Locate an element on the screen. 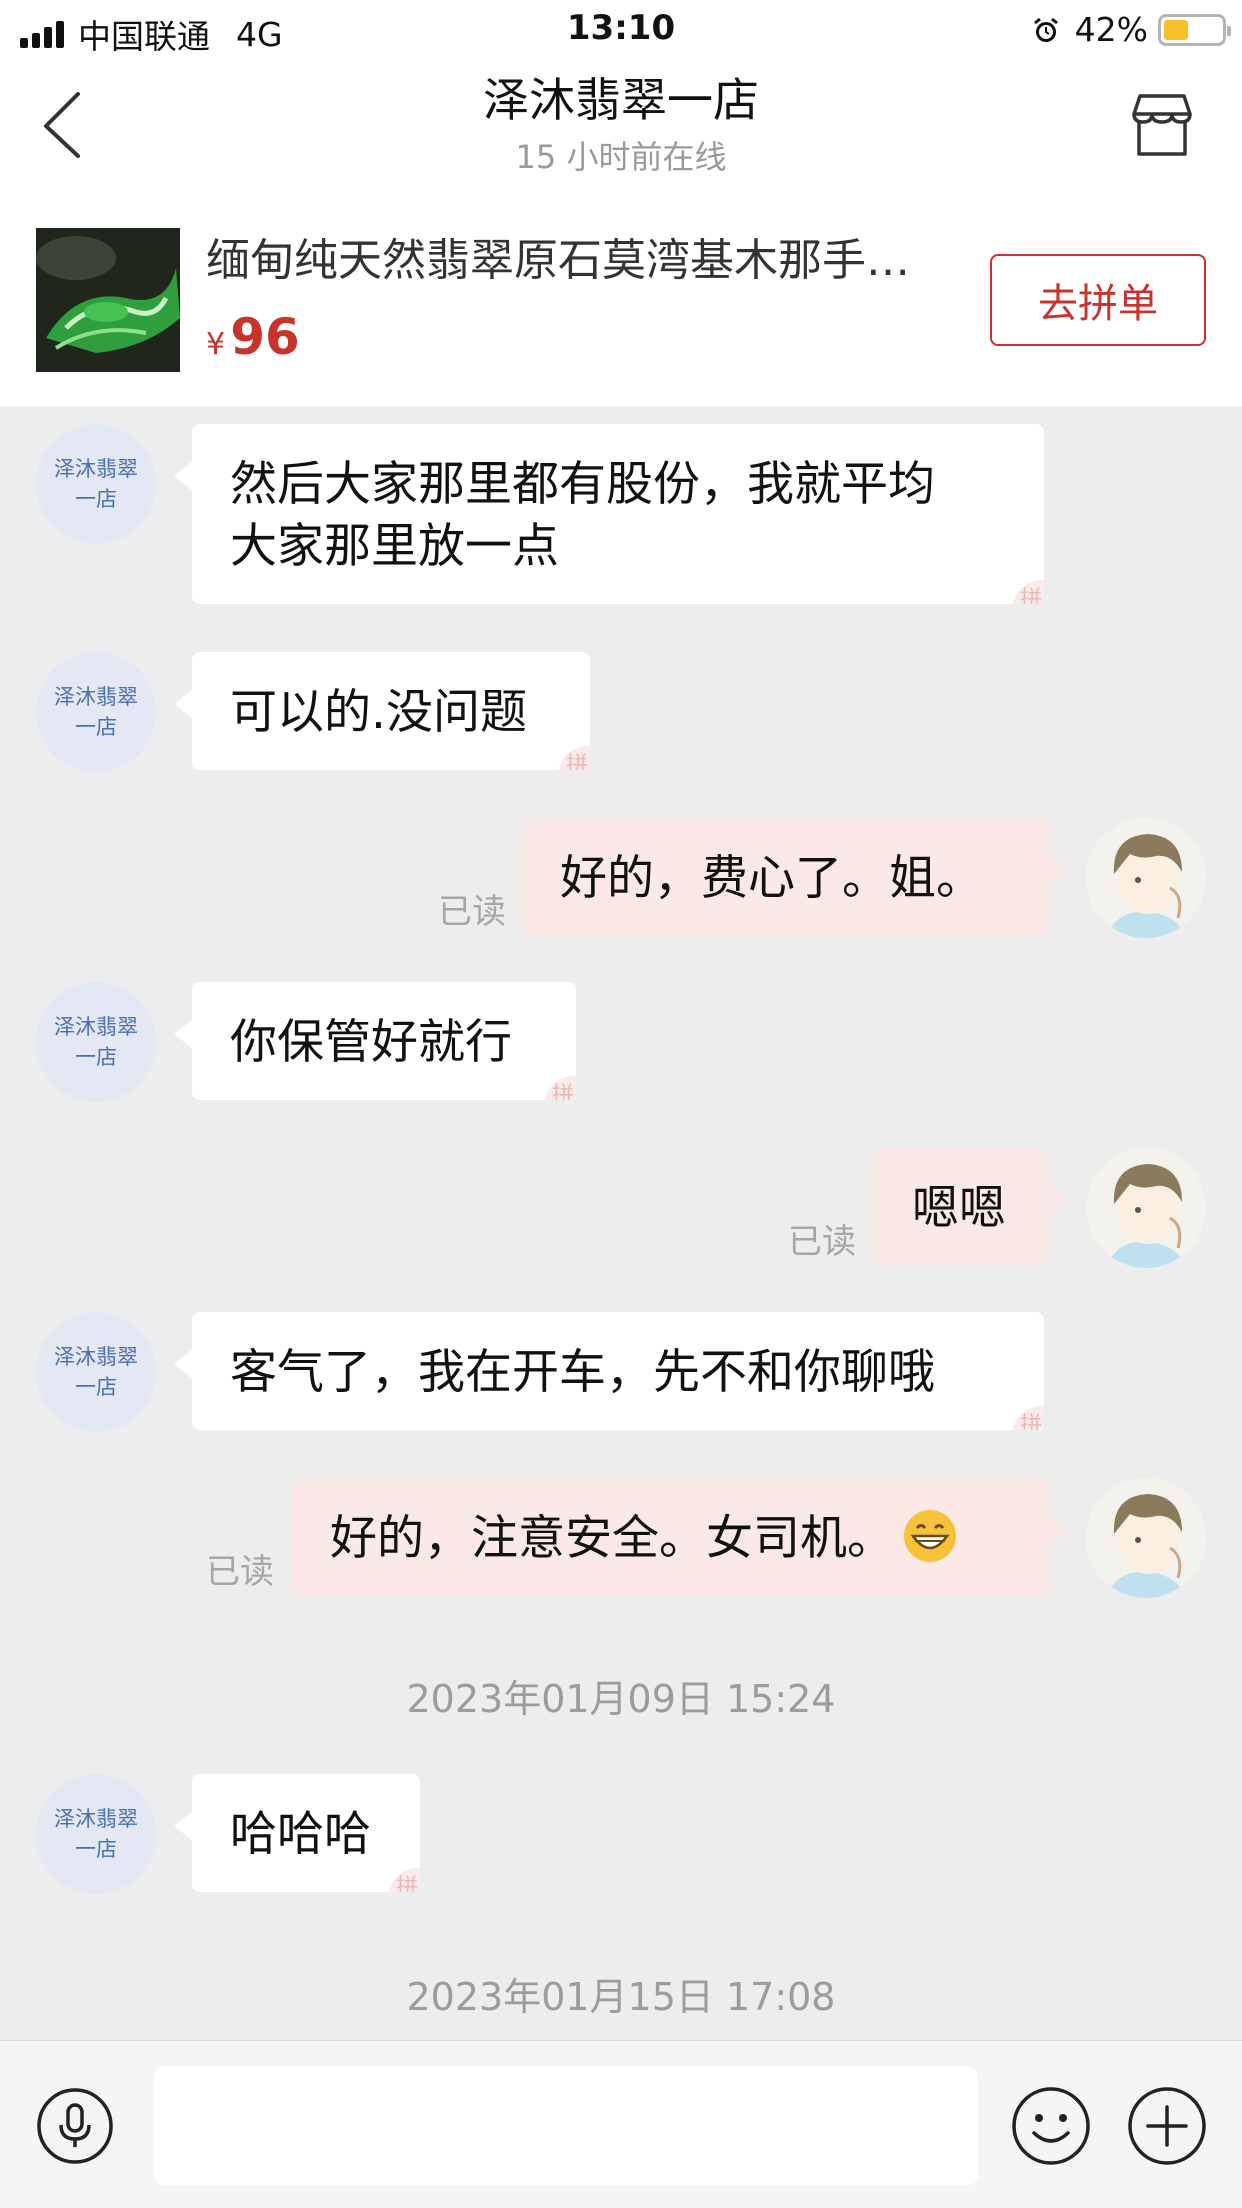 The image size is (1242, 2208). chat-timestamp: 2023年01月15日 17:08 is located at coordinates (621, 1997).